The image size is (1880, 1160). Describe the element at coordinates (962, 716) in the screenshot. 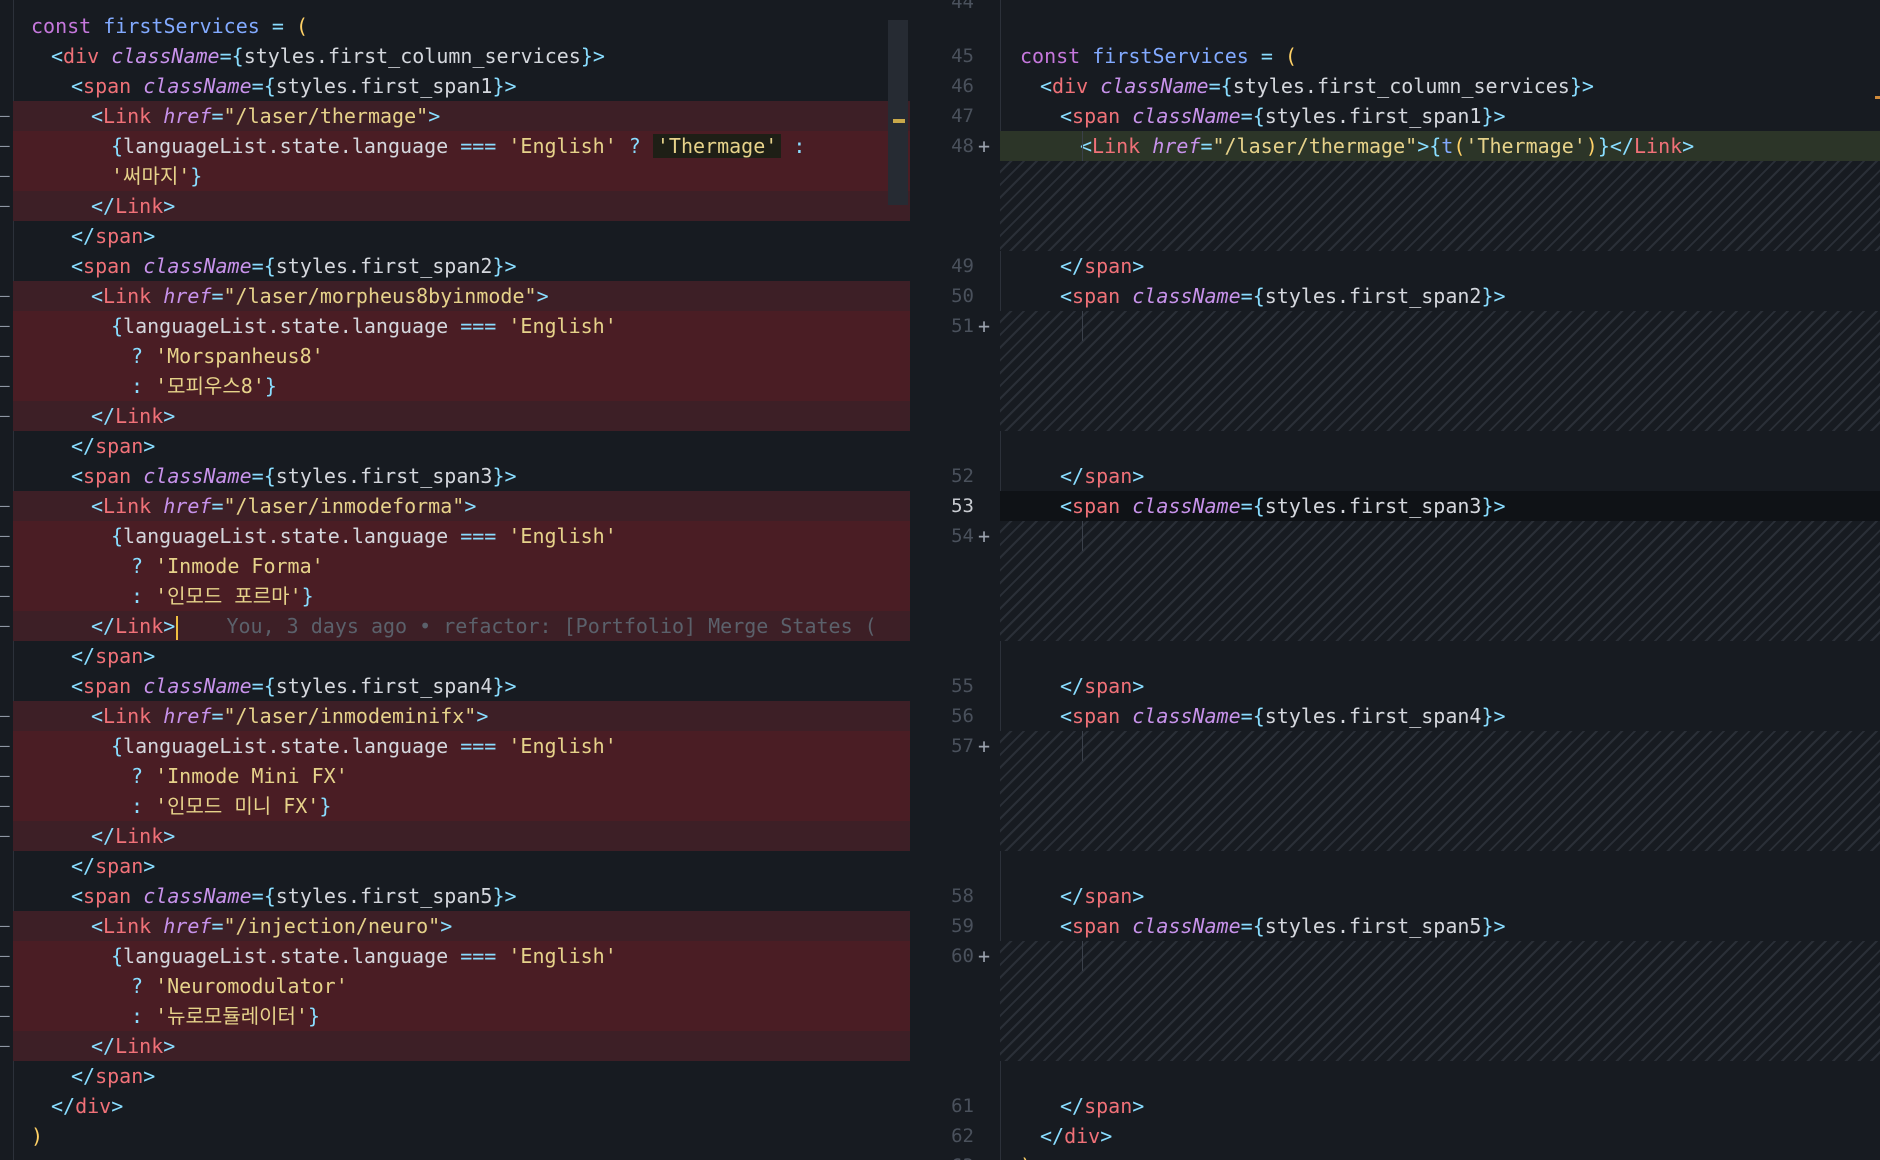

I see `line-number: 56` at that location.